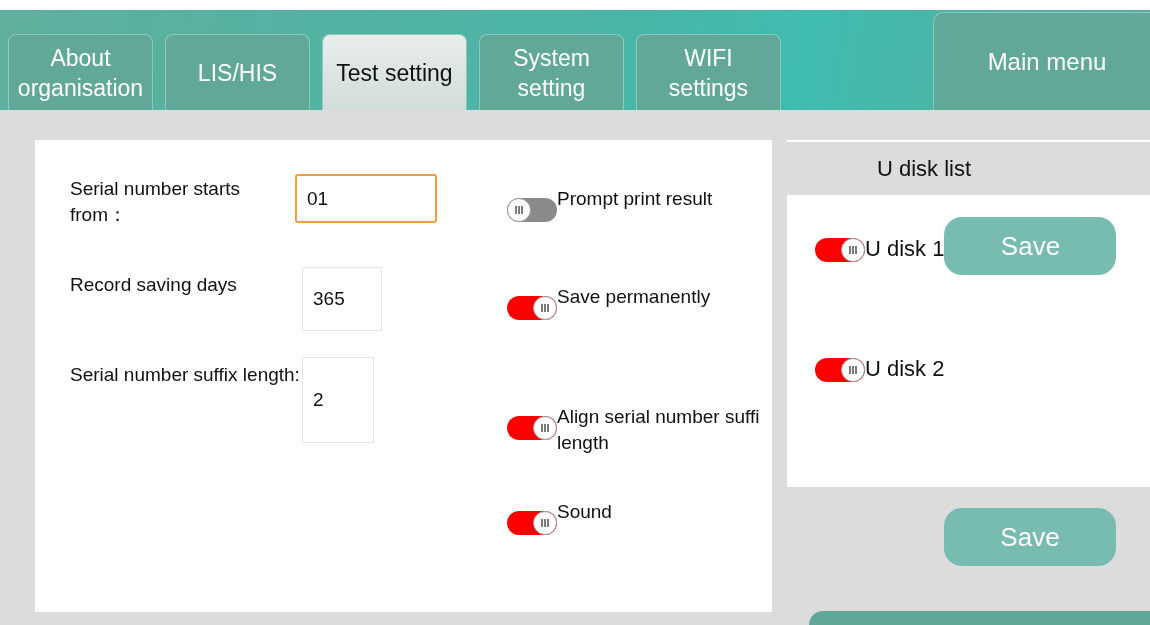 The width and height of the screenshot is (1150, 625). I want to click on field-label: Serial number suffix length:, so click(185, 375).